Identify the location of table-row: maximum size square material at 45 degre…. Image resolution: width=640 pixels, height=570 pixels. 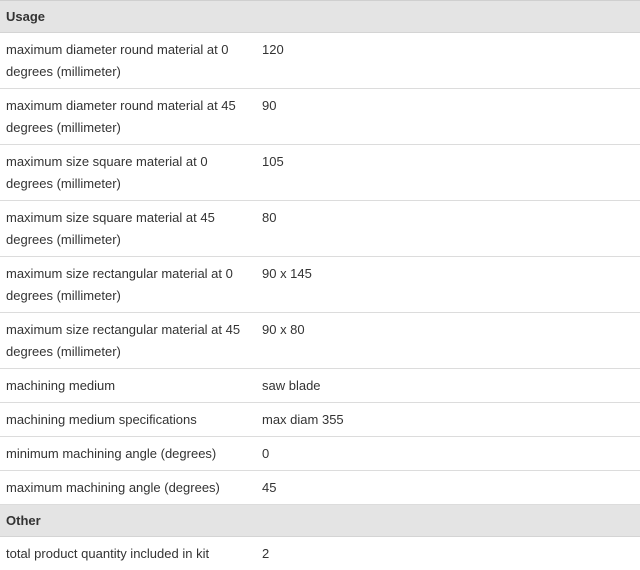
(320, 229).